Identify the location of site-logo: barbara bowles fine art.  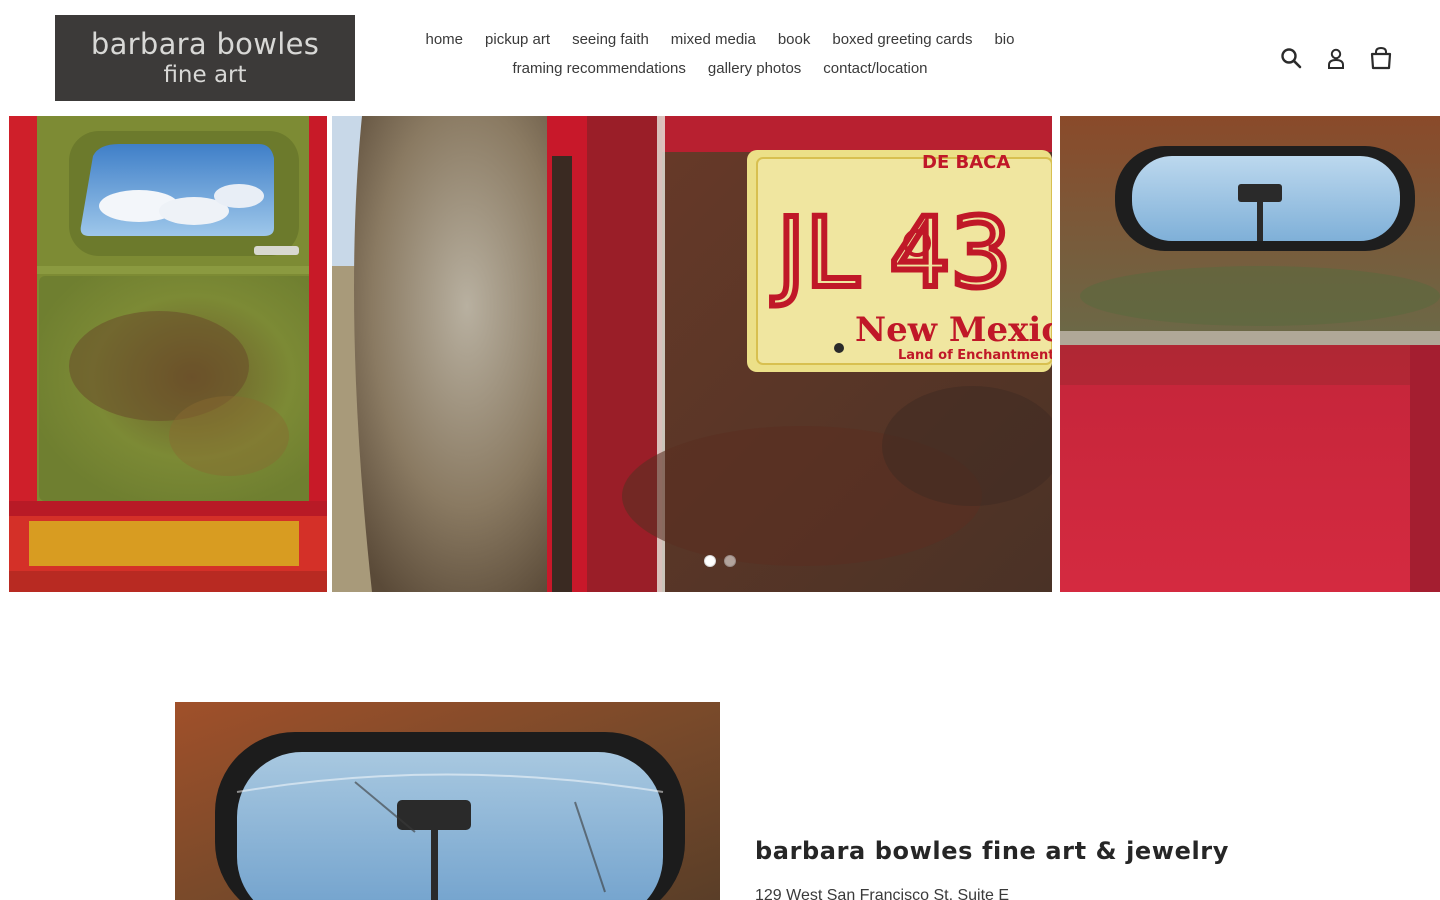
(205, 58).